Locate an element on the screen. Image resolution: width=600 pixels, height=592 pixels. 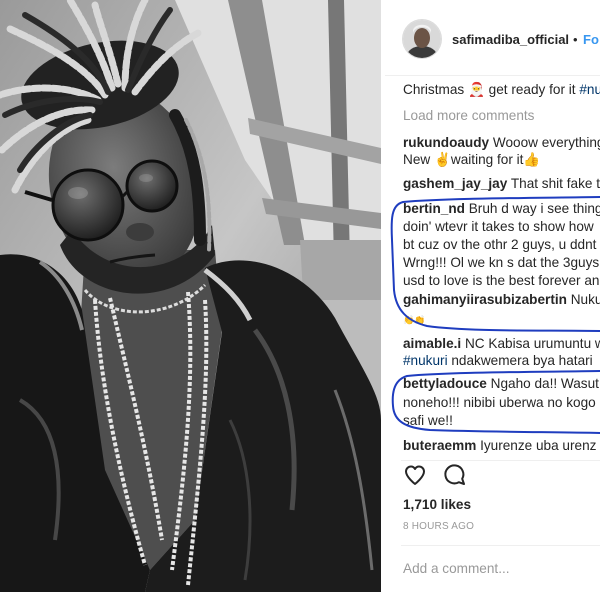
comment-text: Wooow everything is located at coordinates (546, 142).